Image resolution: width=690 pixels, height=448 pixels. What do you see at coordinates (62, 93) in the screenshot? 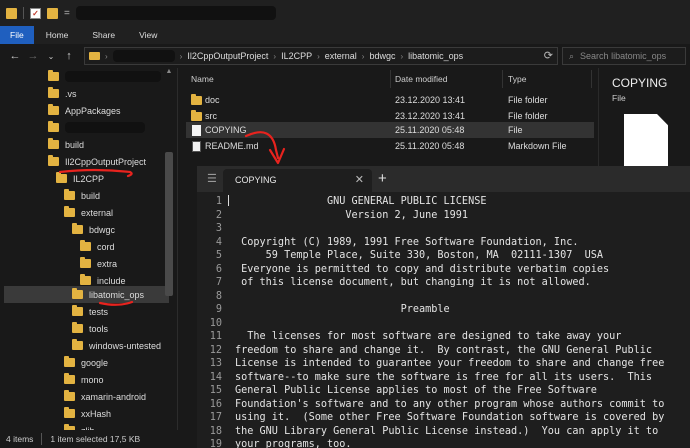
I see `tree-item: .vs` at bounding box center [62, 93].